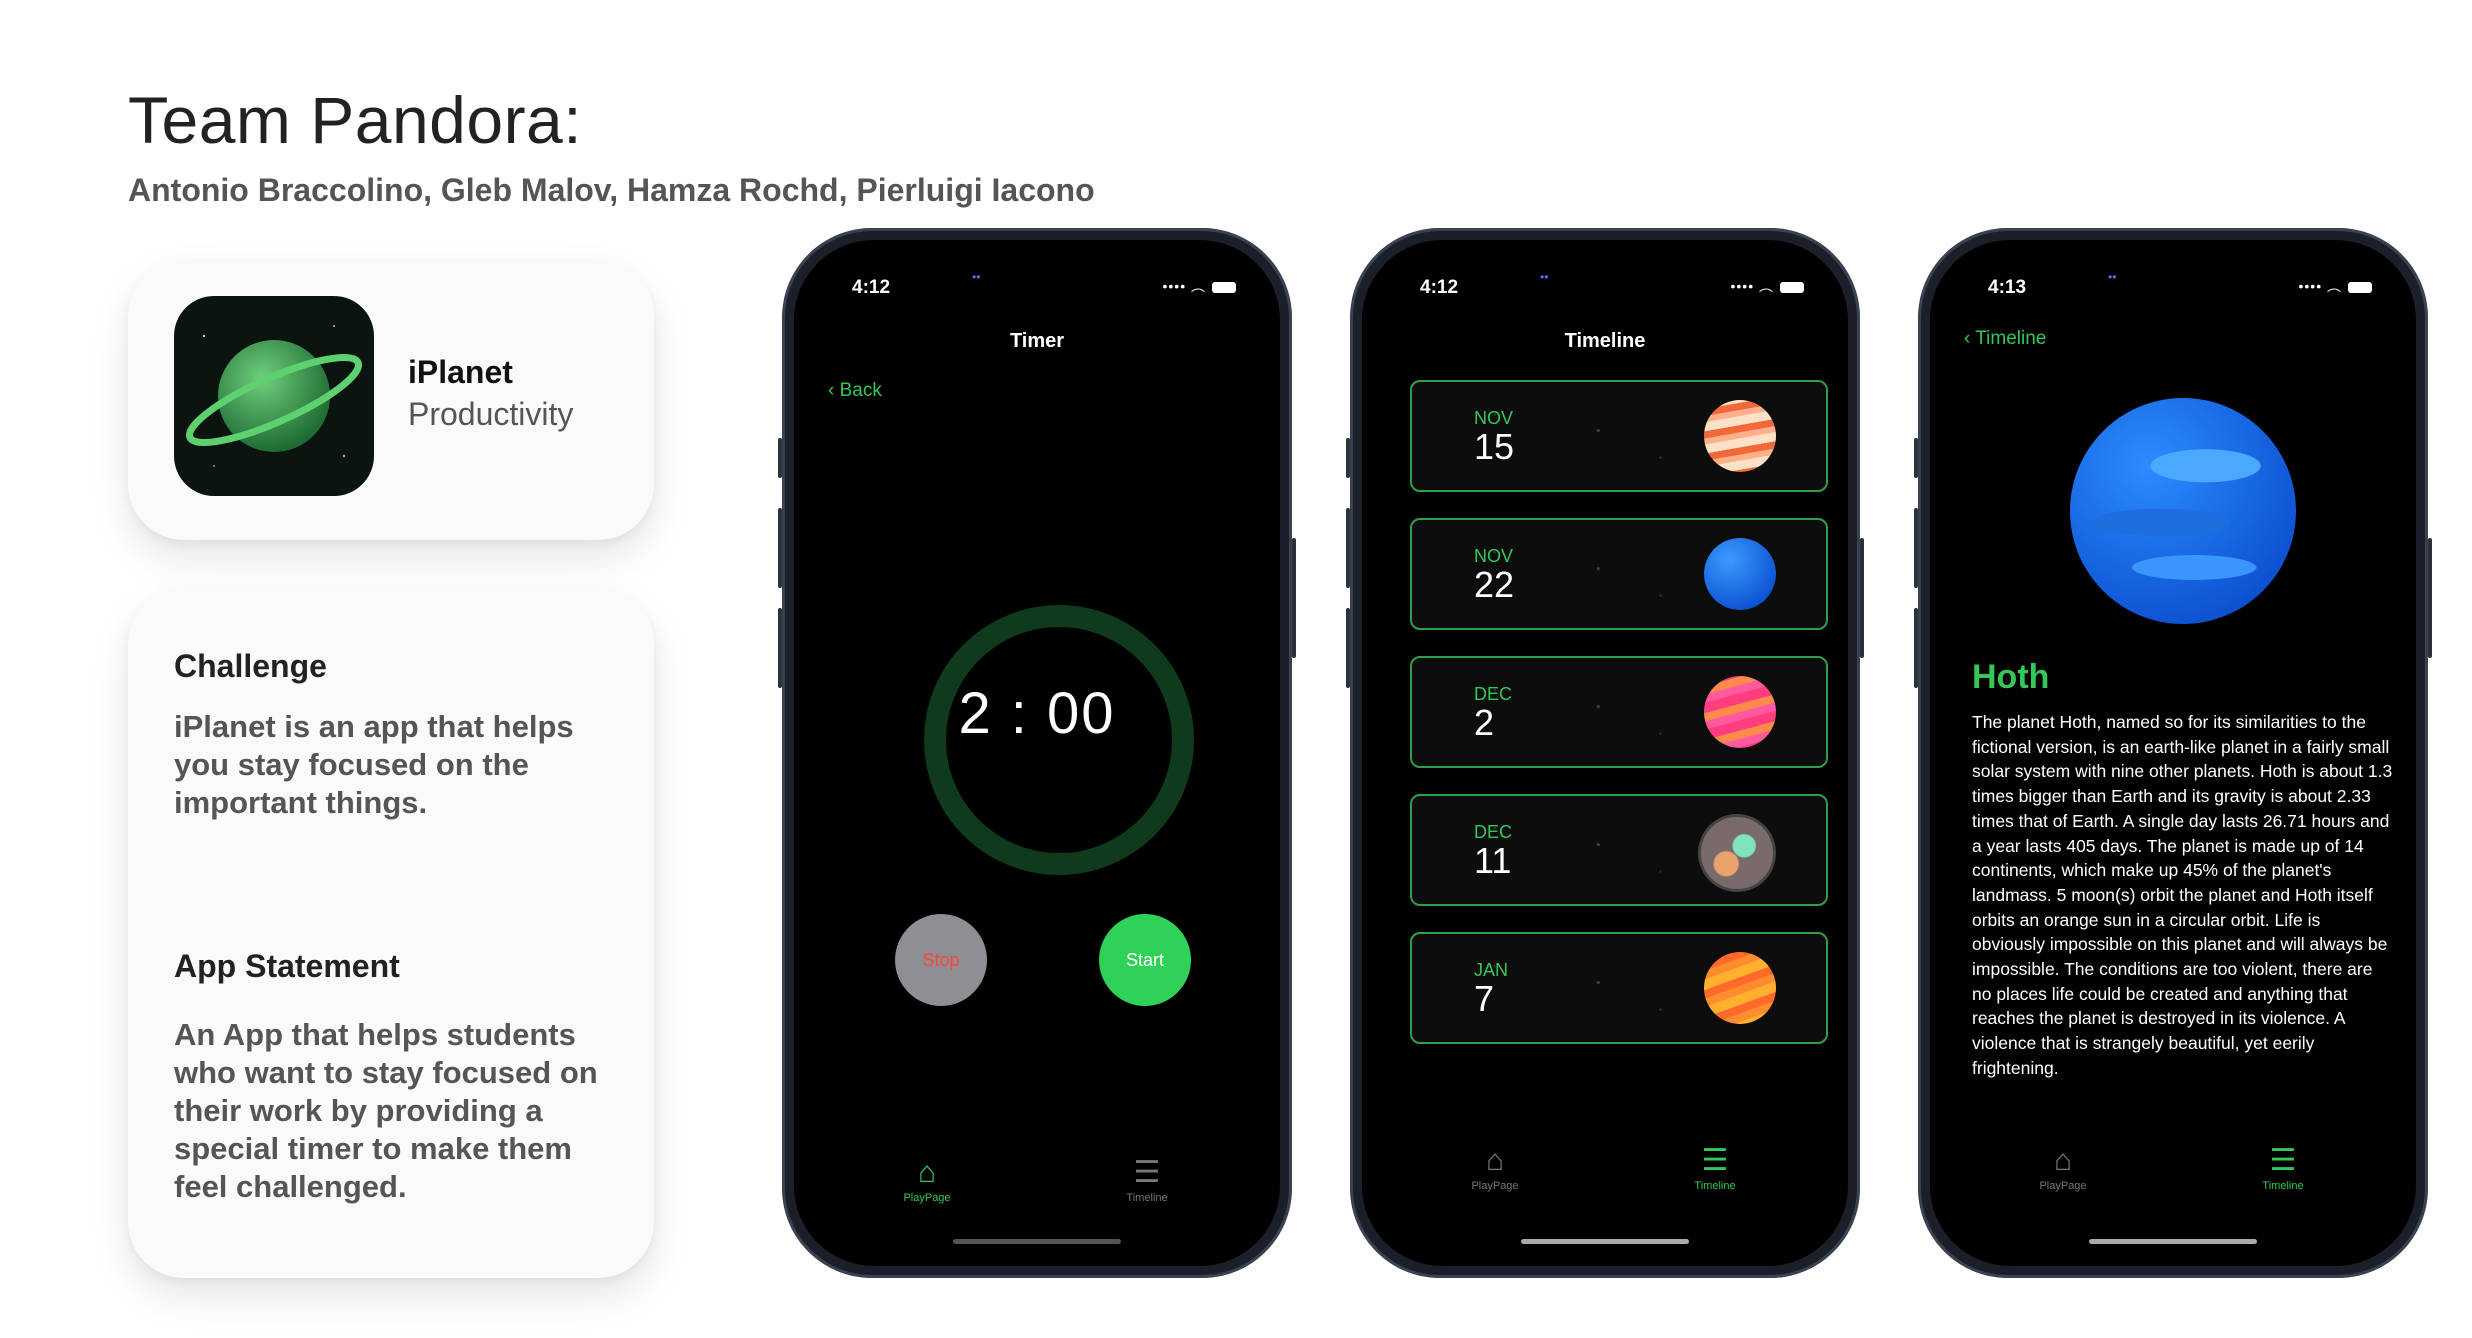 The width and height of the screenshot is (2472, 1338). I want to click on orange-planet-icon, so click(1740, 988).